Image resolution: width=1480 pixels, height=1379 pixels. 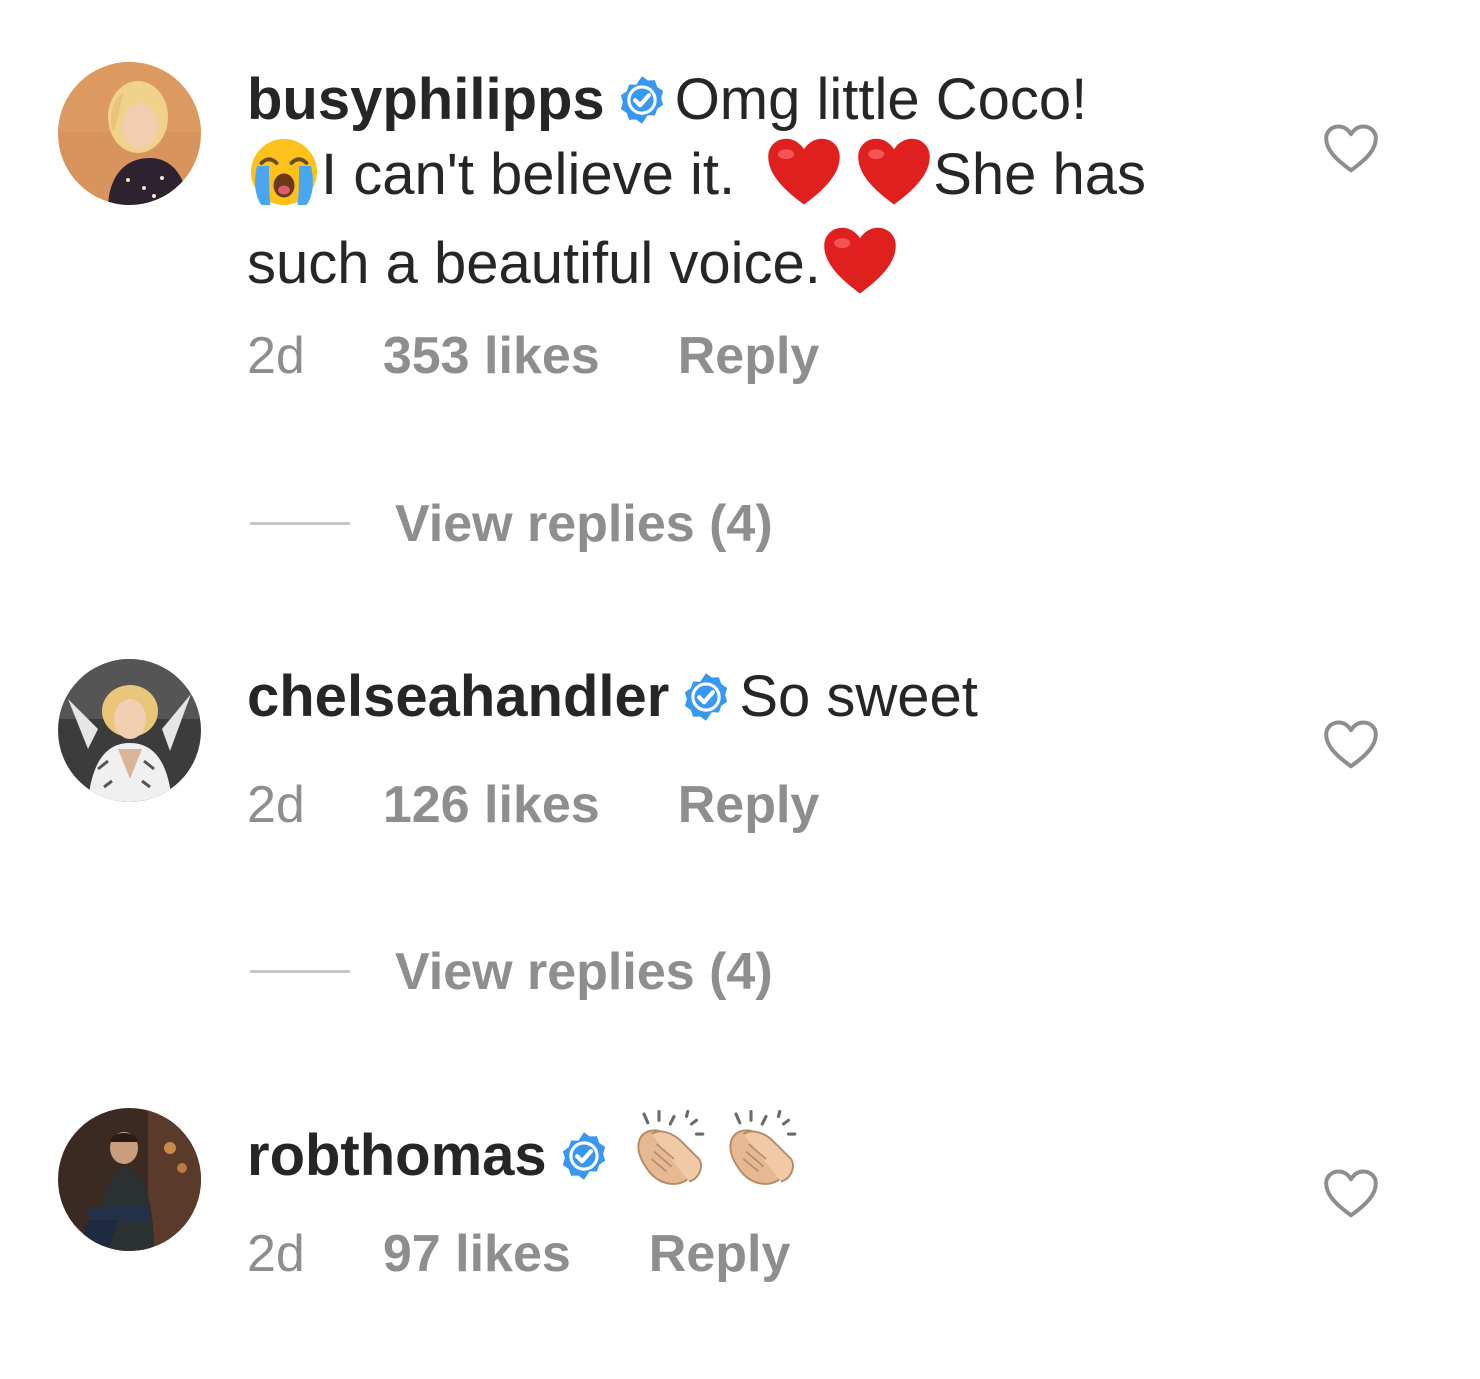 What do you see at coordinates (477, 1254) in the screenshot?
I see `comment-likes: 97 likes` at bounding box center [477, 1254].